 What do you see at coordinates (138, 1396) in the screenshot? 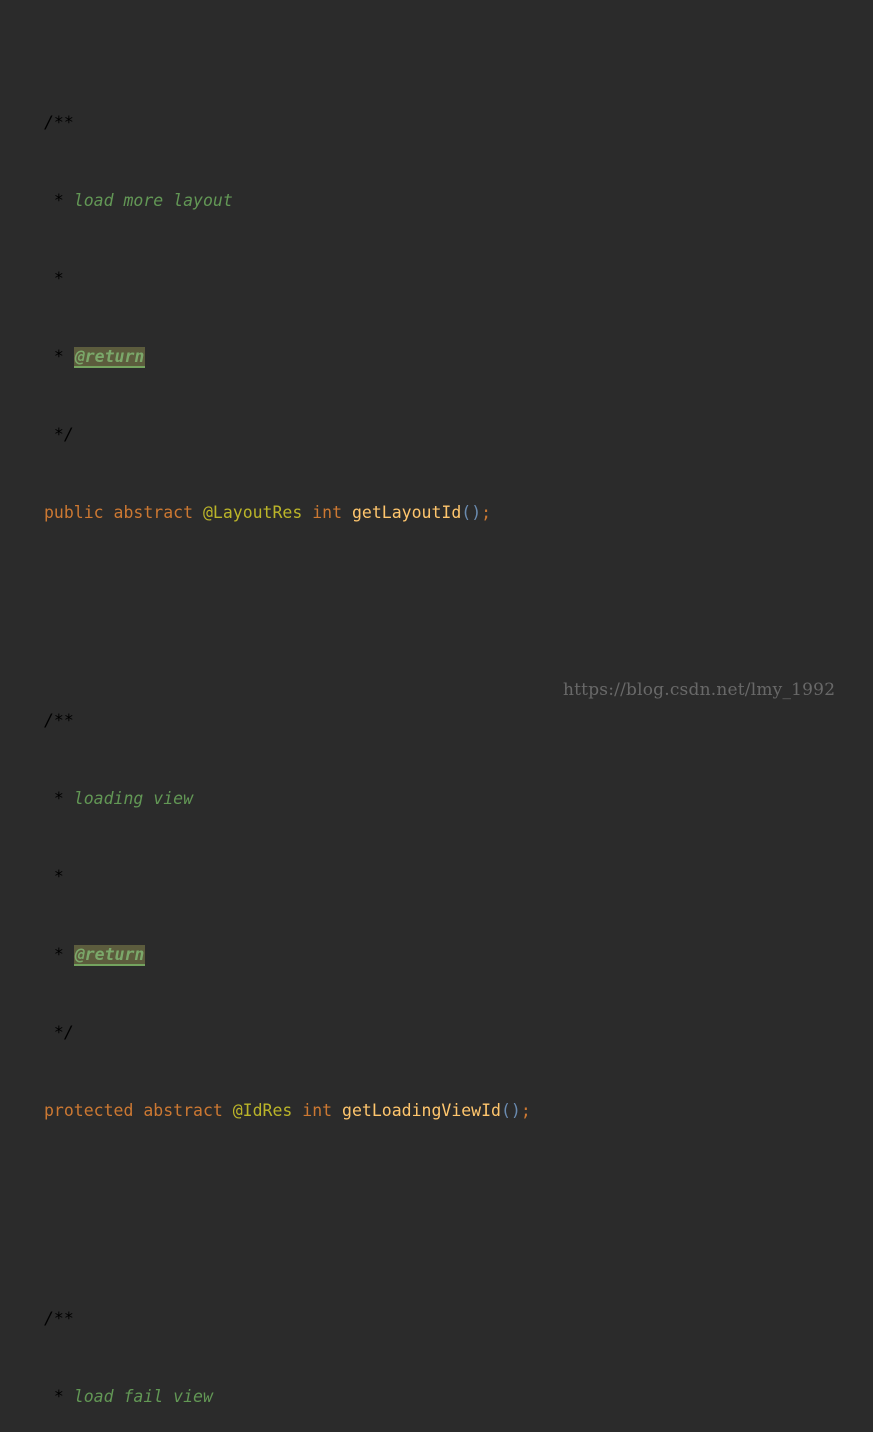
I see `javadoc-description: load fail view` at bounding box center [138, 1396].